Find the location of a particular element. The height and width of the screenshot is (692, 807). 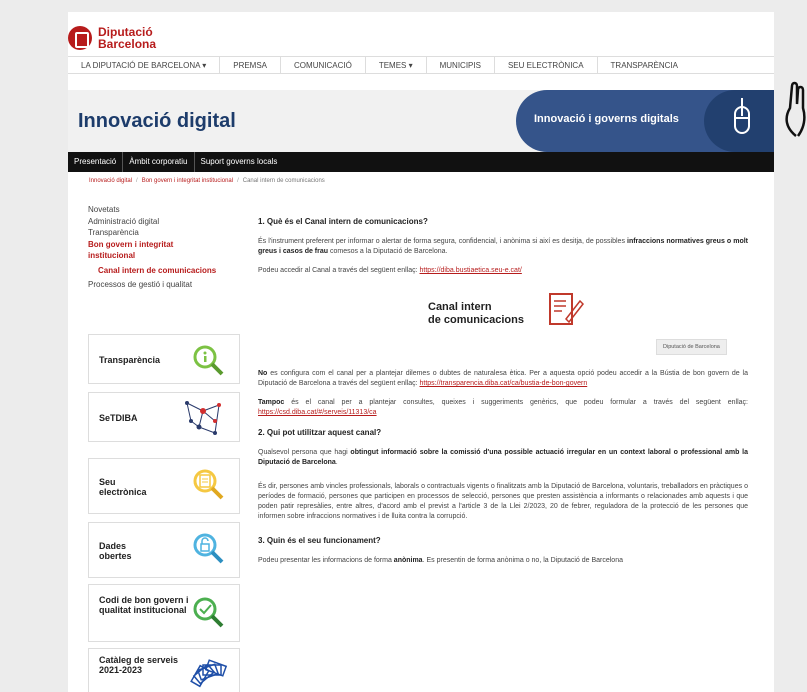

card-seu-electronica: Seu electrònica is located at coordinates (164, 486).